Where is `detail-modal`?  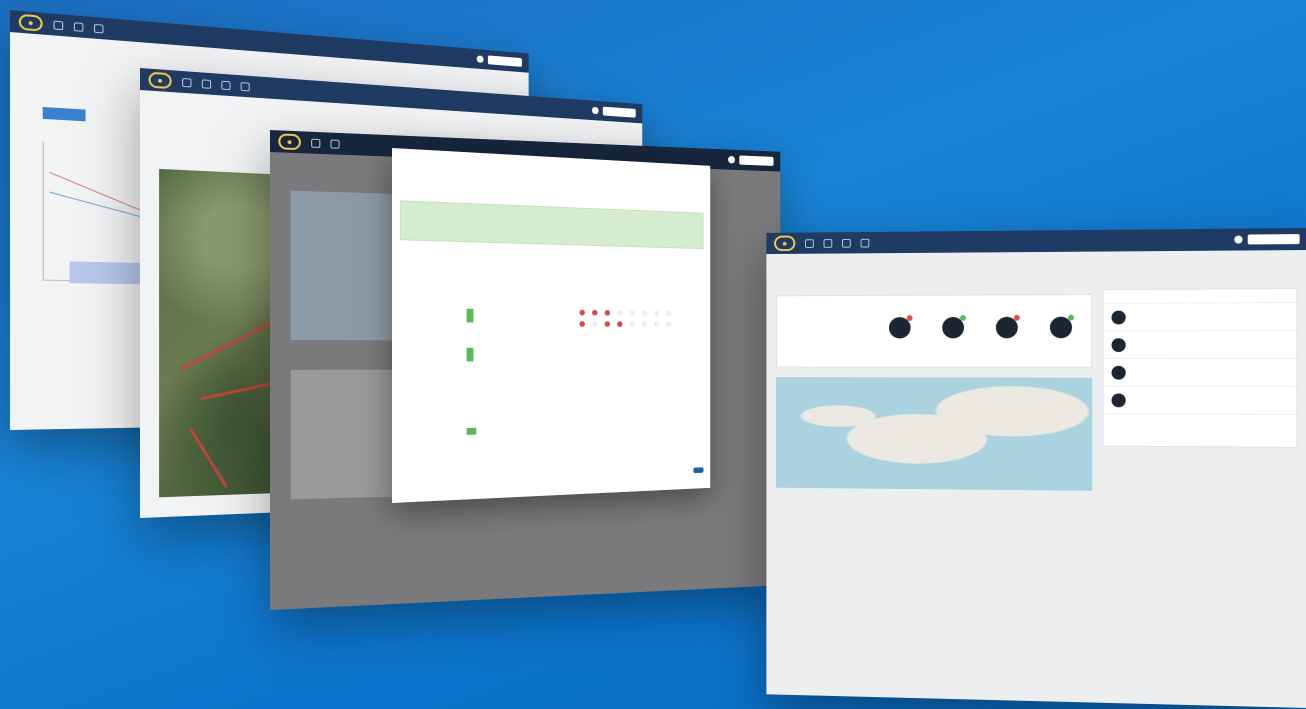
detail-modal is located at coordinates (551, 325).